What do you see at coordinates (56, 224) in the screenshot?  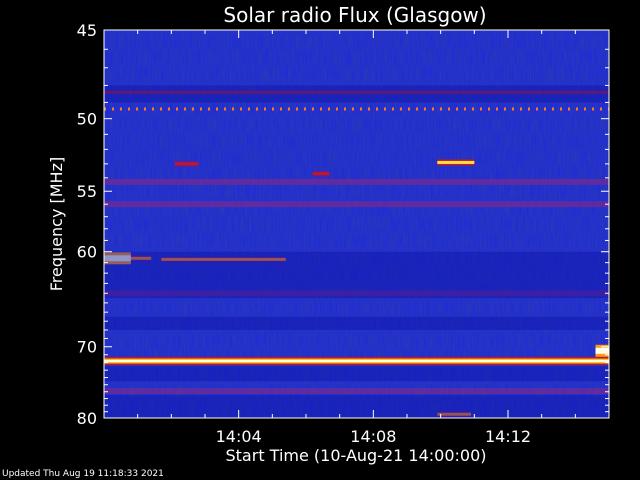 I see `y-axis-label: Frequency [MHz]` at bounding box center [56, 224].